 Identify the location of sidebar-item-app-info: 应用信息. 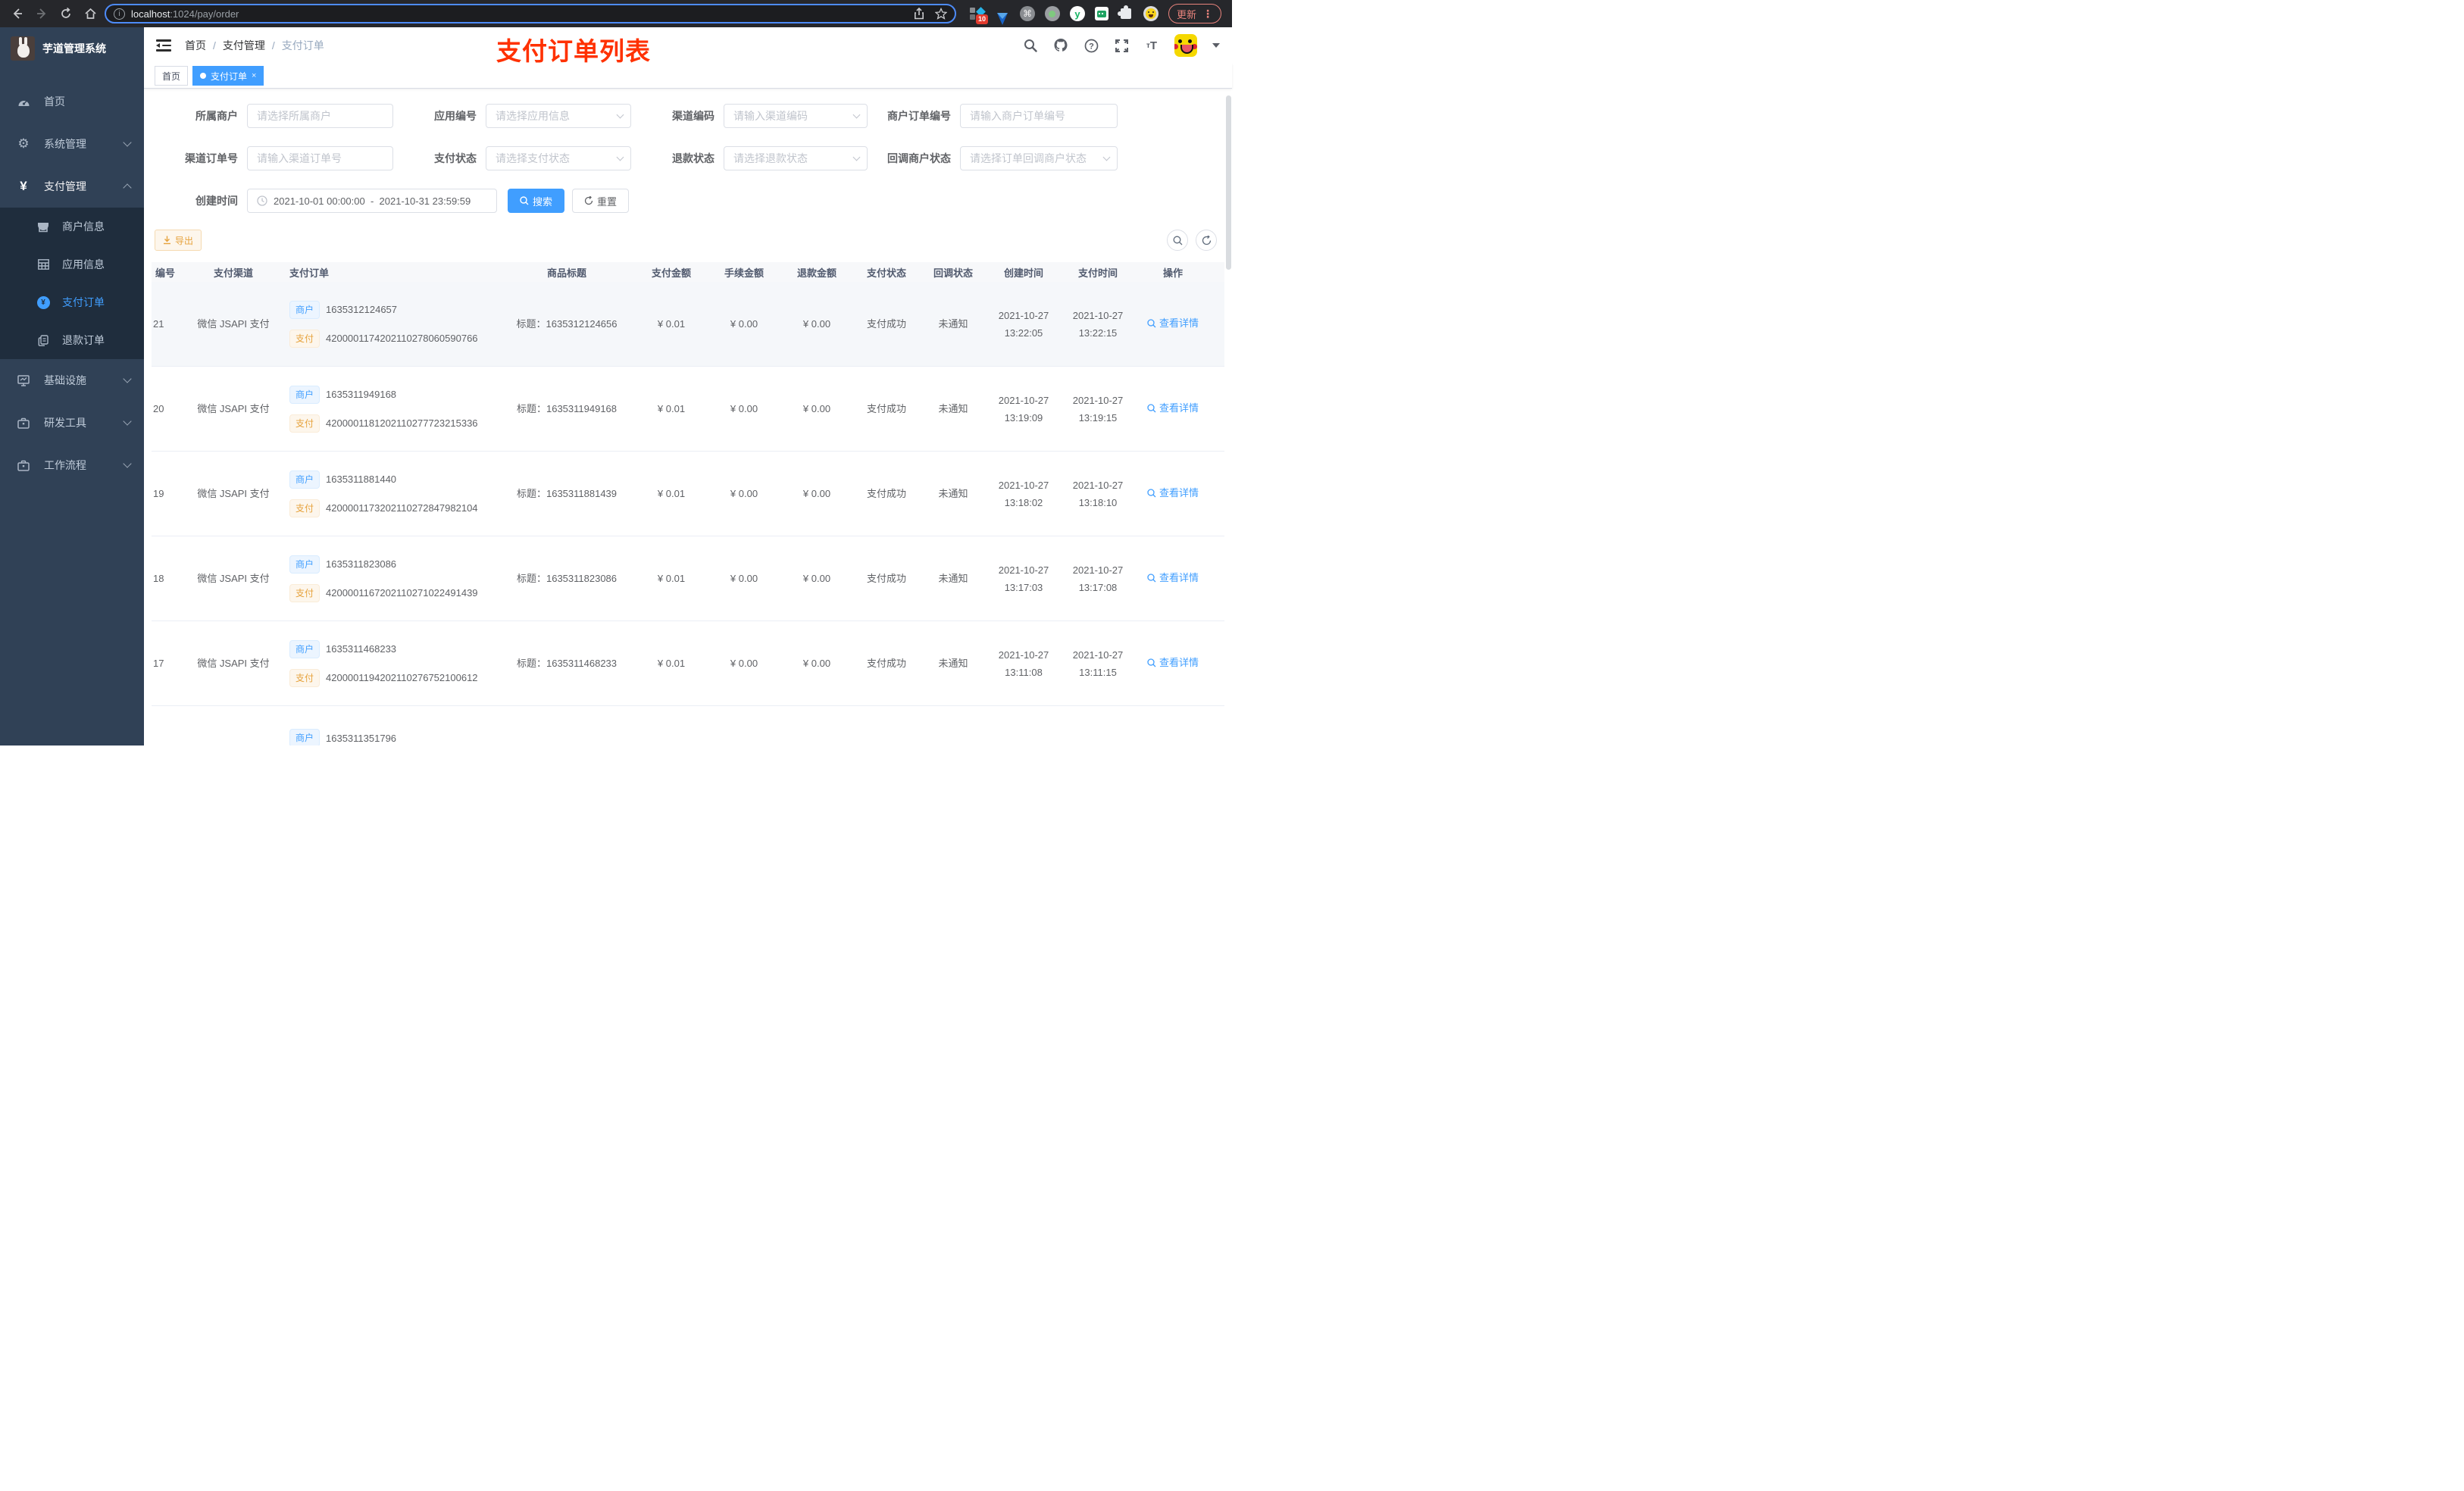
(72, 264).